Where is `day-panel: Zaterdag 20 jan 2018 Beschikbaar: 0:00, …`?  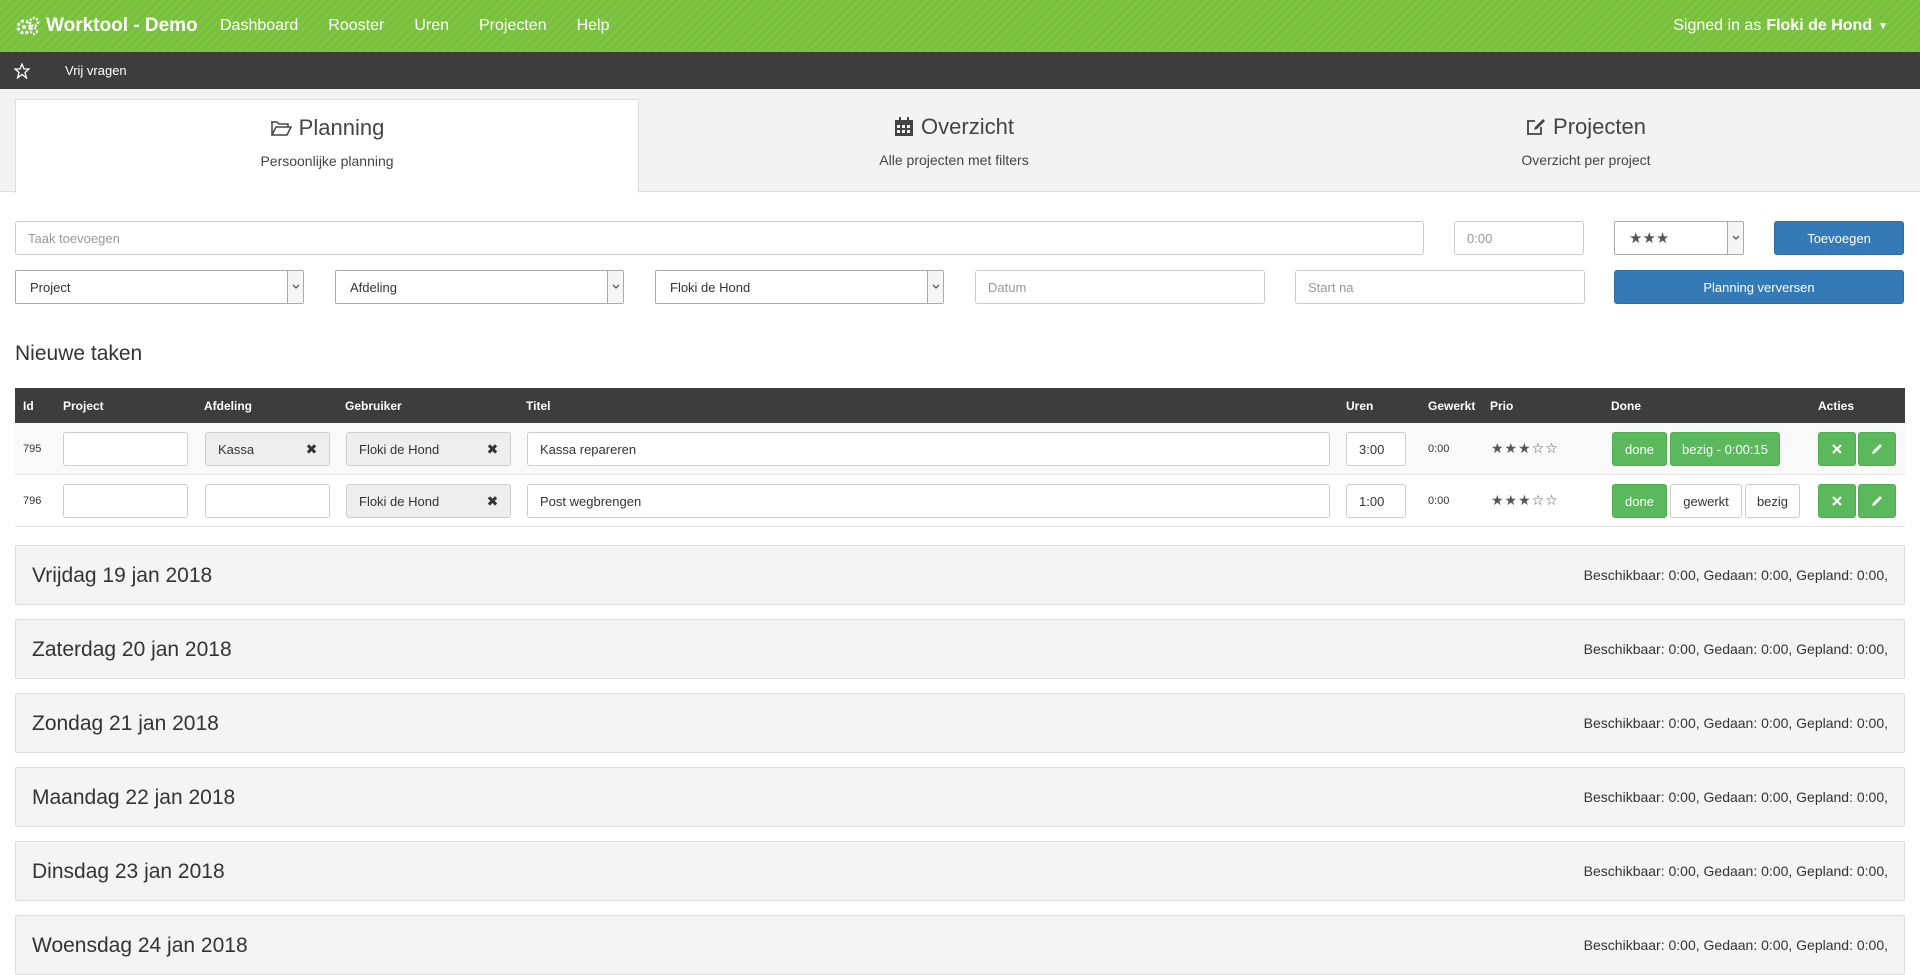
day-panel: Zaterdag 20 jan 2018 Beschikbaar: 0:00, … is located at coordinates (960, 649).